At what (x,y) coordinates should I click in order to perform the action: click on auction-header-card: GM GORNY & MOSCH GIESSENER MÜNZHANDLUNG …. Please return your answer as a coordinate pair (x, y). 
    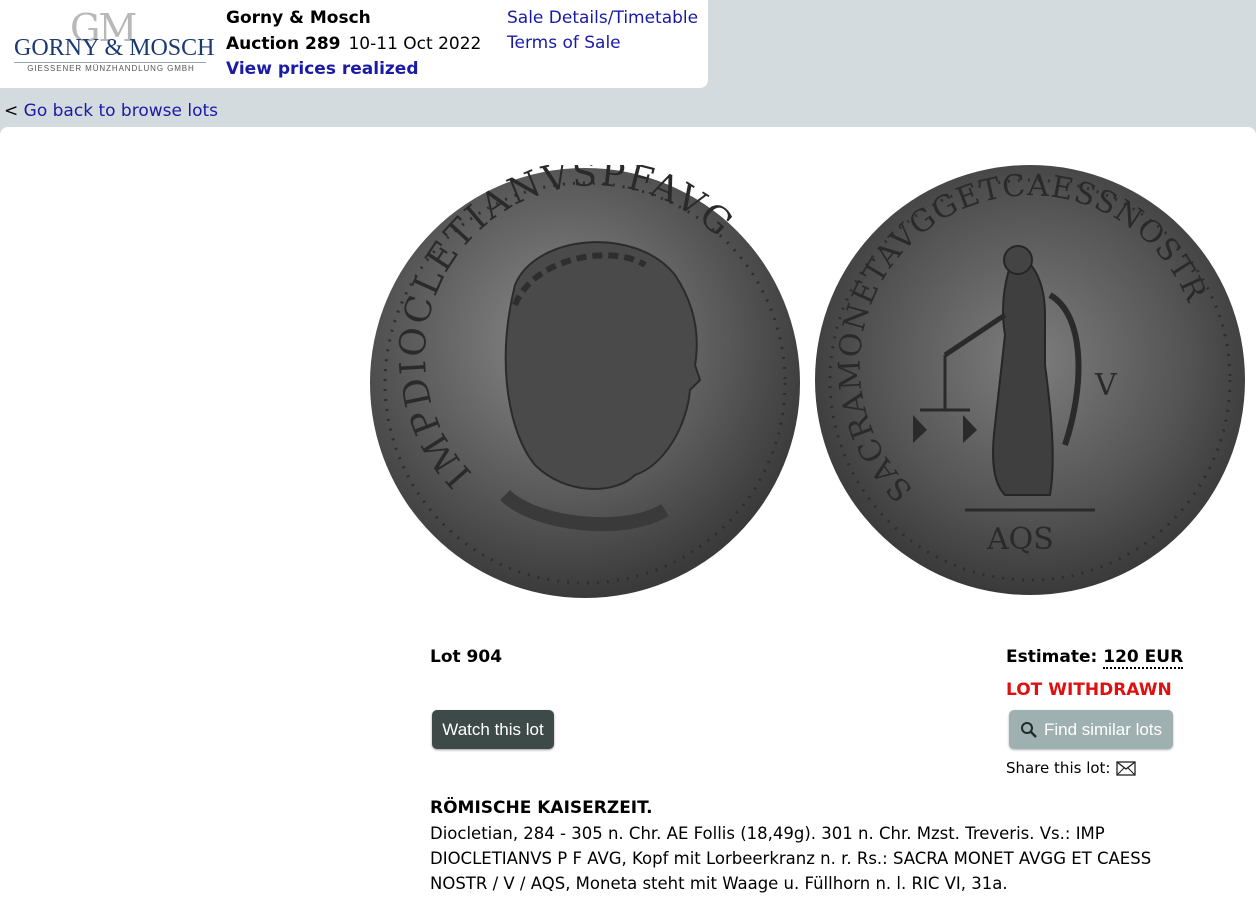
    Looking at the image, I should click on (354, 44).